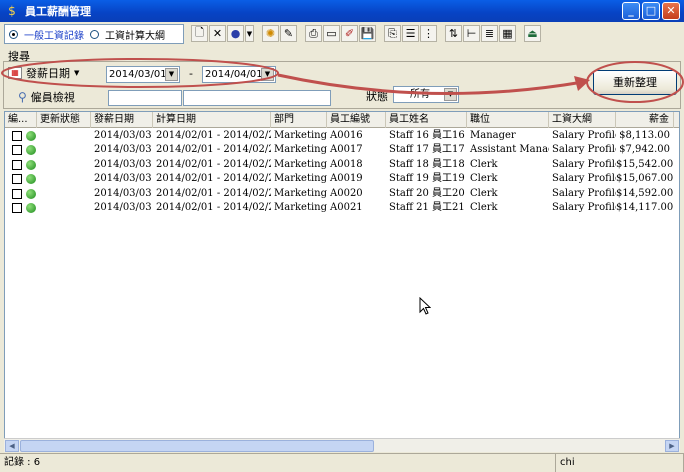 This screenshot has height=472, width=684. What do you see at coordinates (651, 11) in the screenshot?
I see `maximize-button: □` at bounding box center [651, 11].